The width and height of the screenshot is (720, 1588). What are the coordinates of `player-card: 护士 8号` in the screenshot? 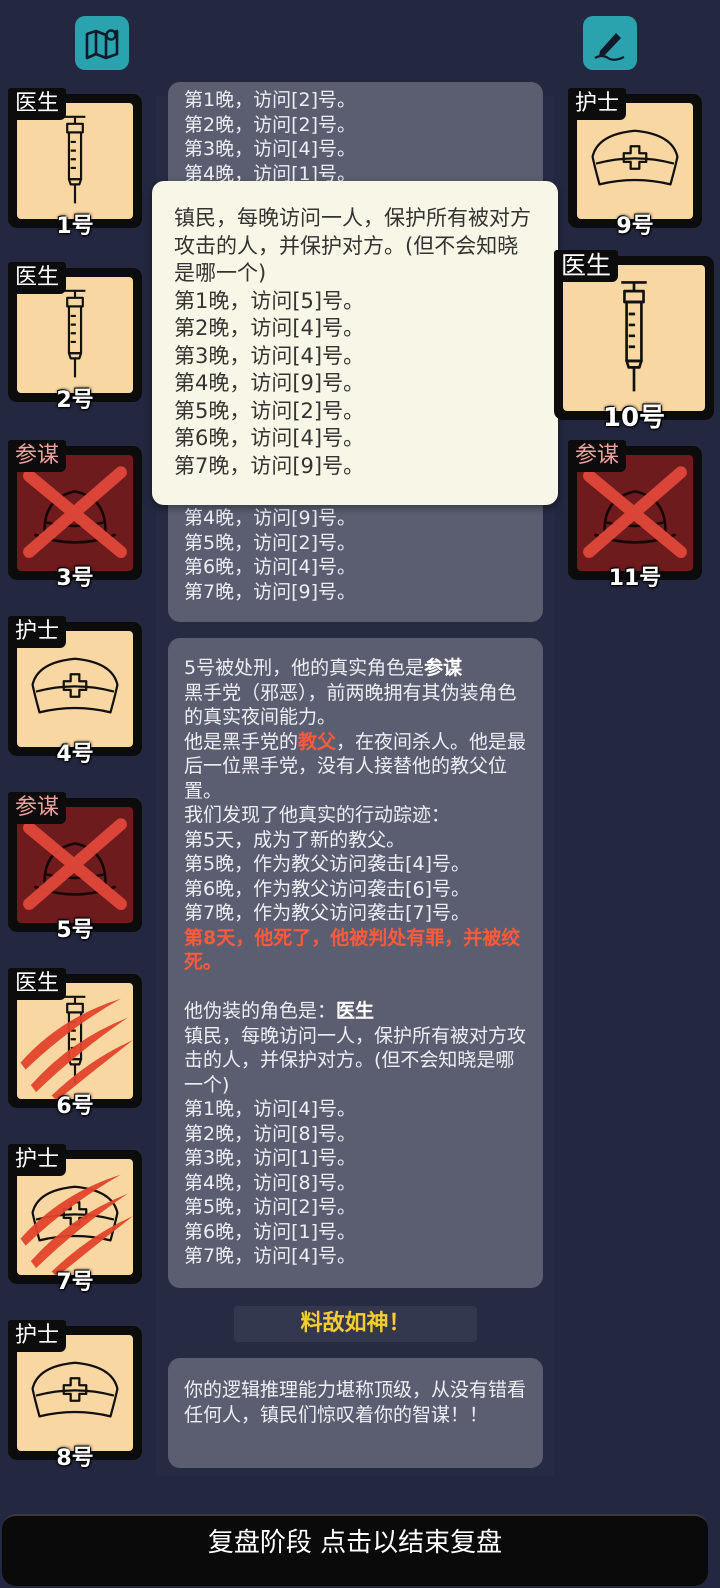 It's located at (75, 1395).